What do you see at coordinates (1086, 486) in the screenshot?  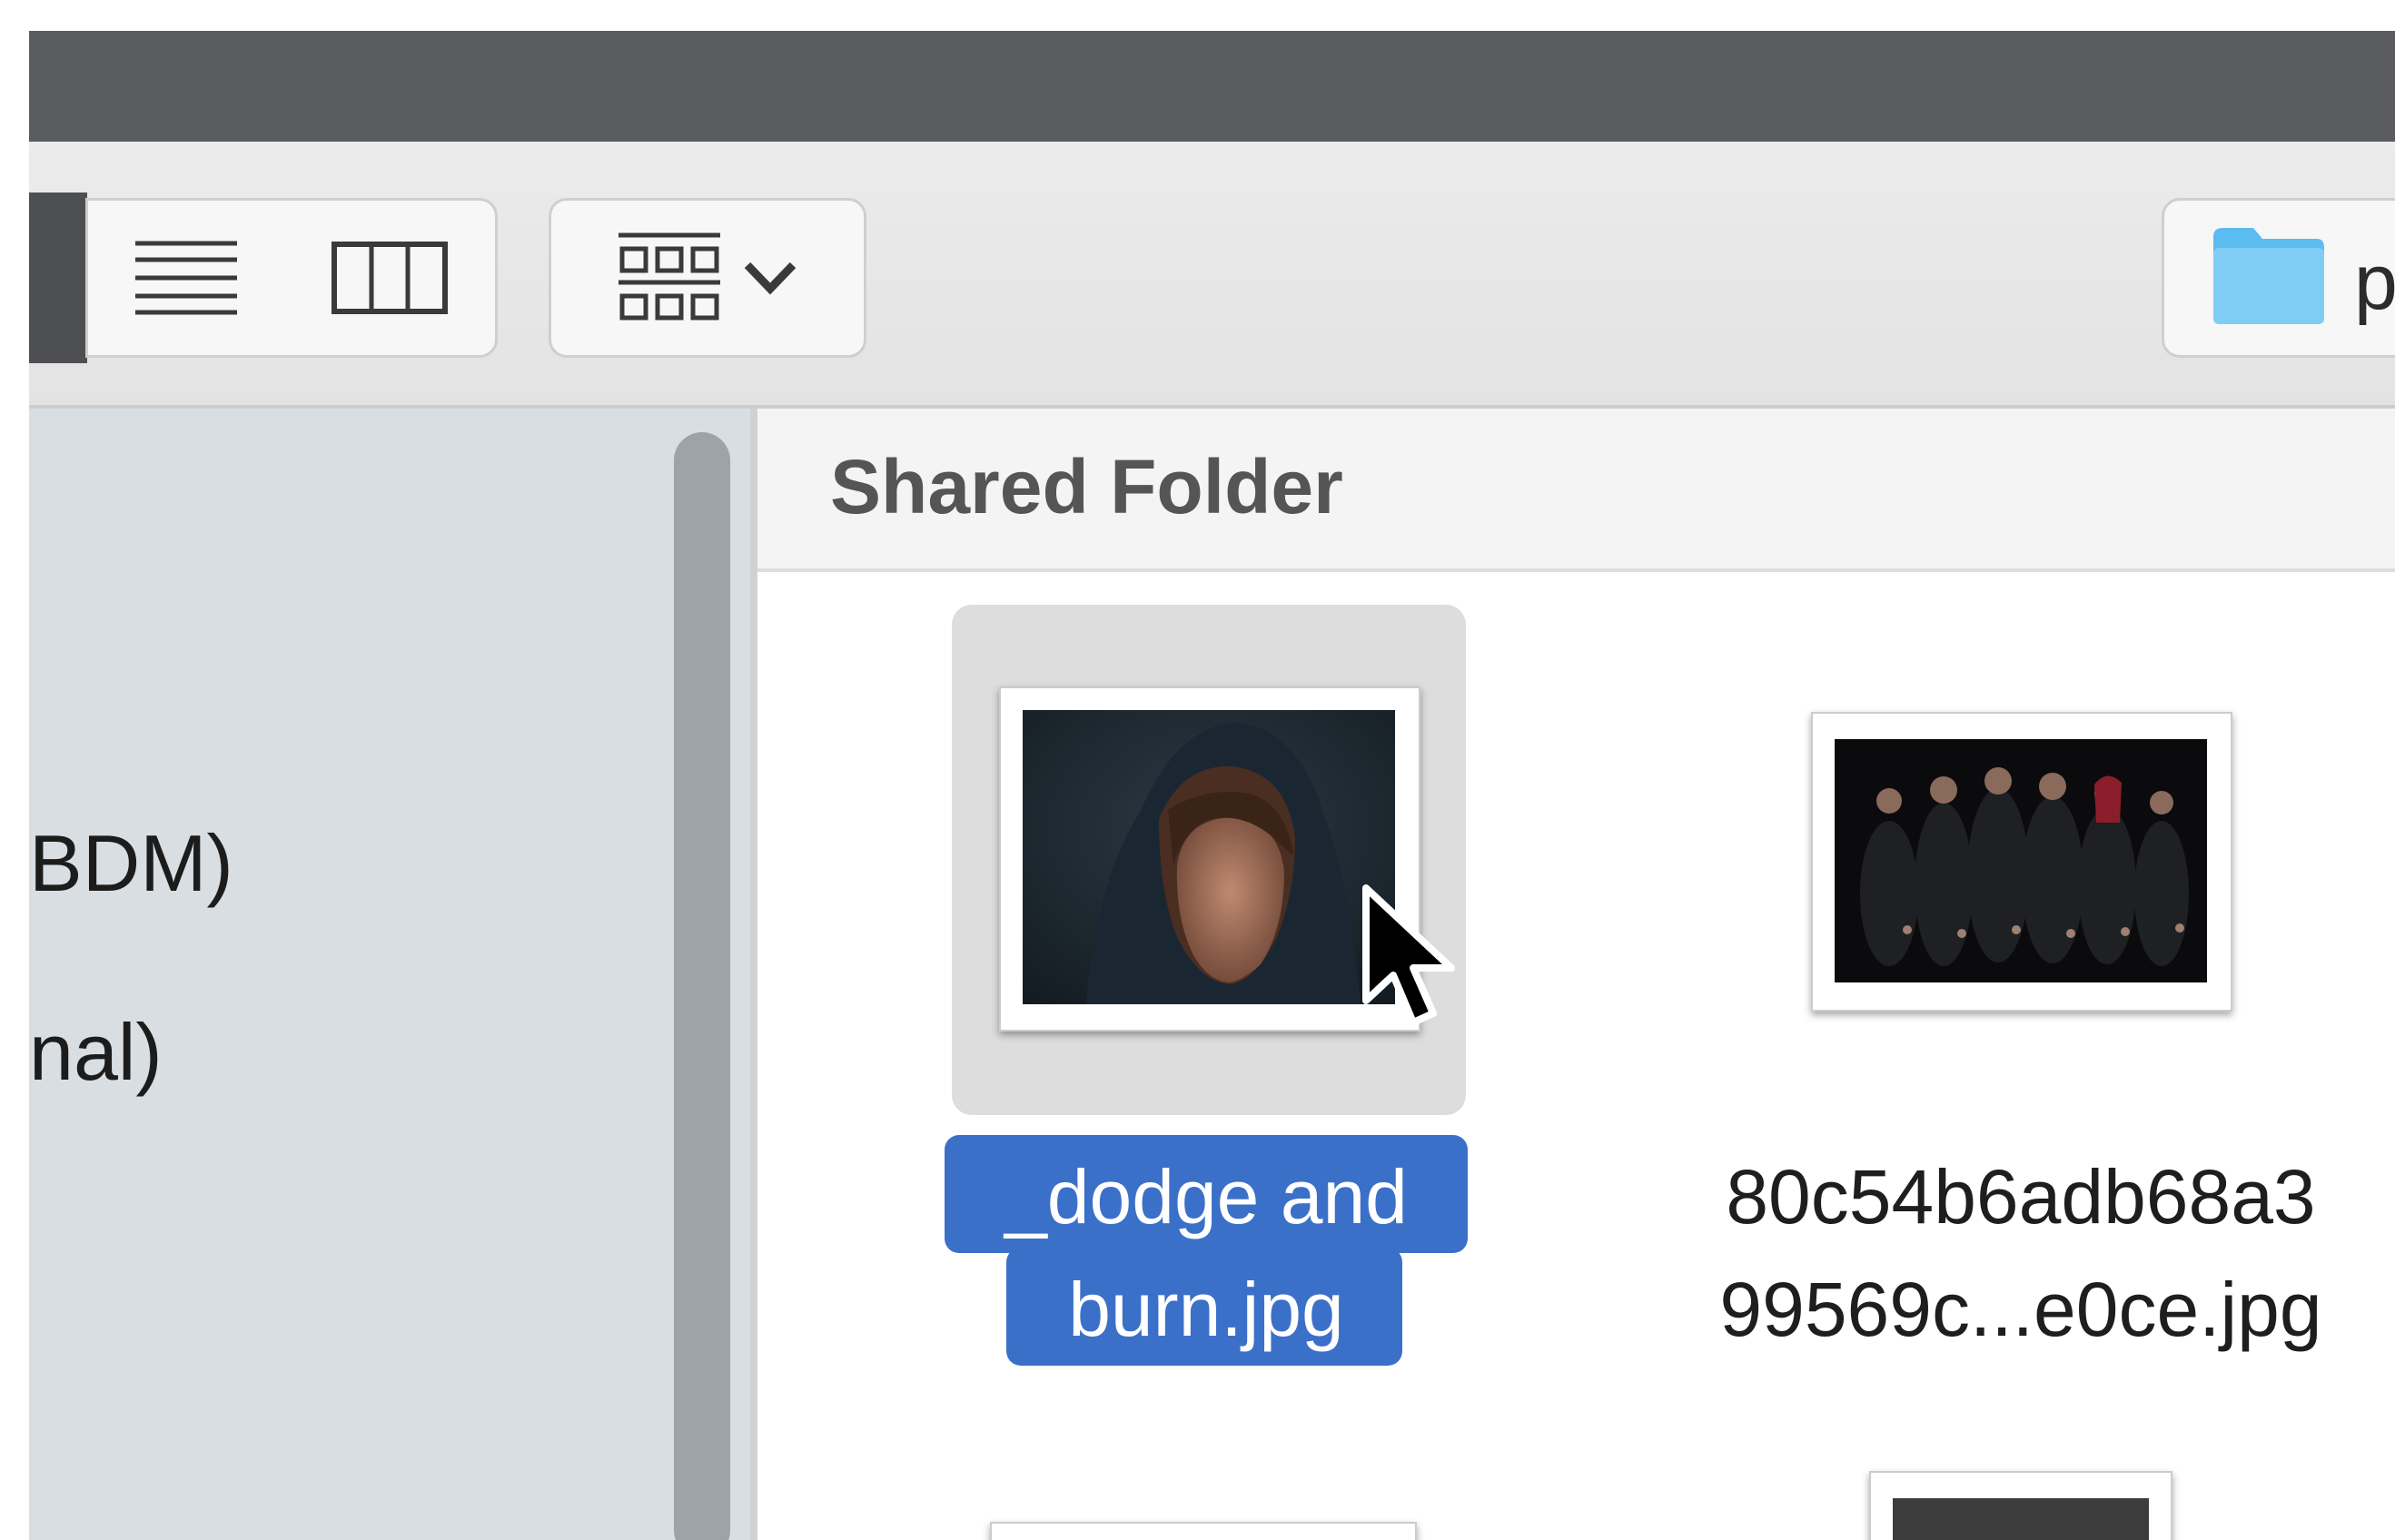 I see `section-title: Shared Folder` at bounding box center [1086, 486].